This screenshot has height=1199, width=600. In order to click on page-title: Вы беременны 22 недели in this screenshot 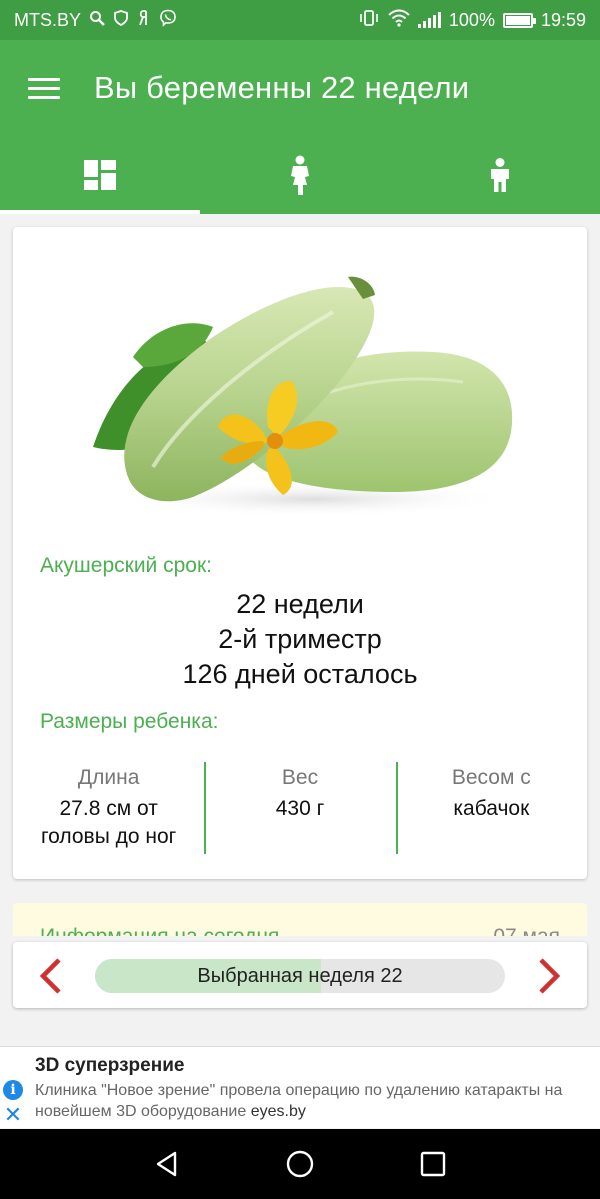, I will do `click(282, 87)`.